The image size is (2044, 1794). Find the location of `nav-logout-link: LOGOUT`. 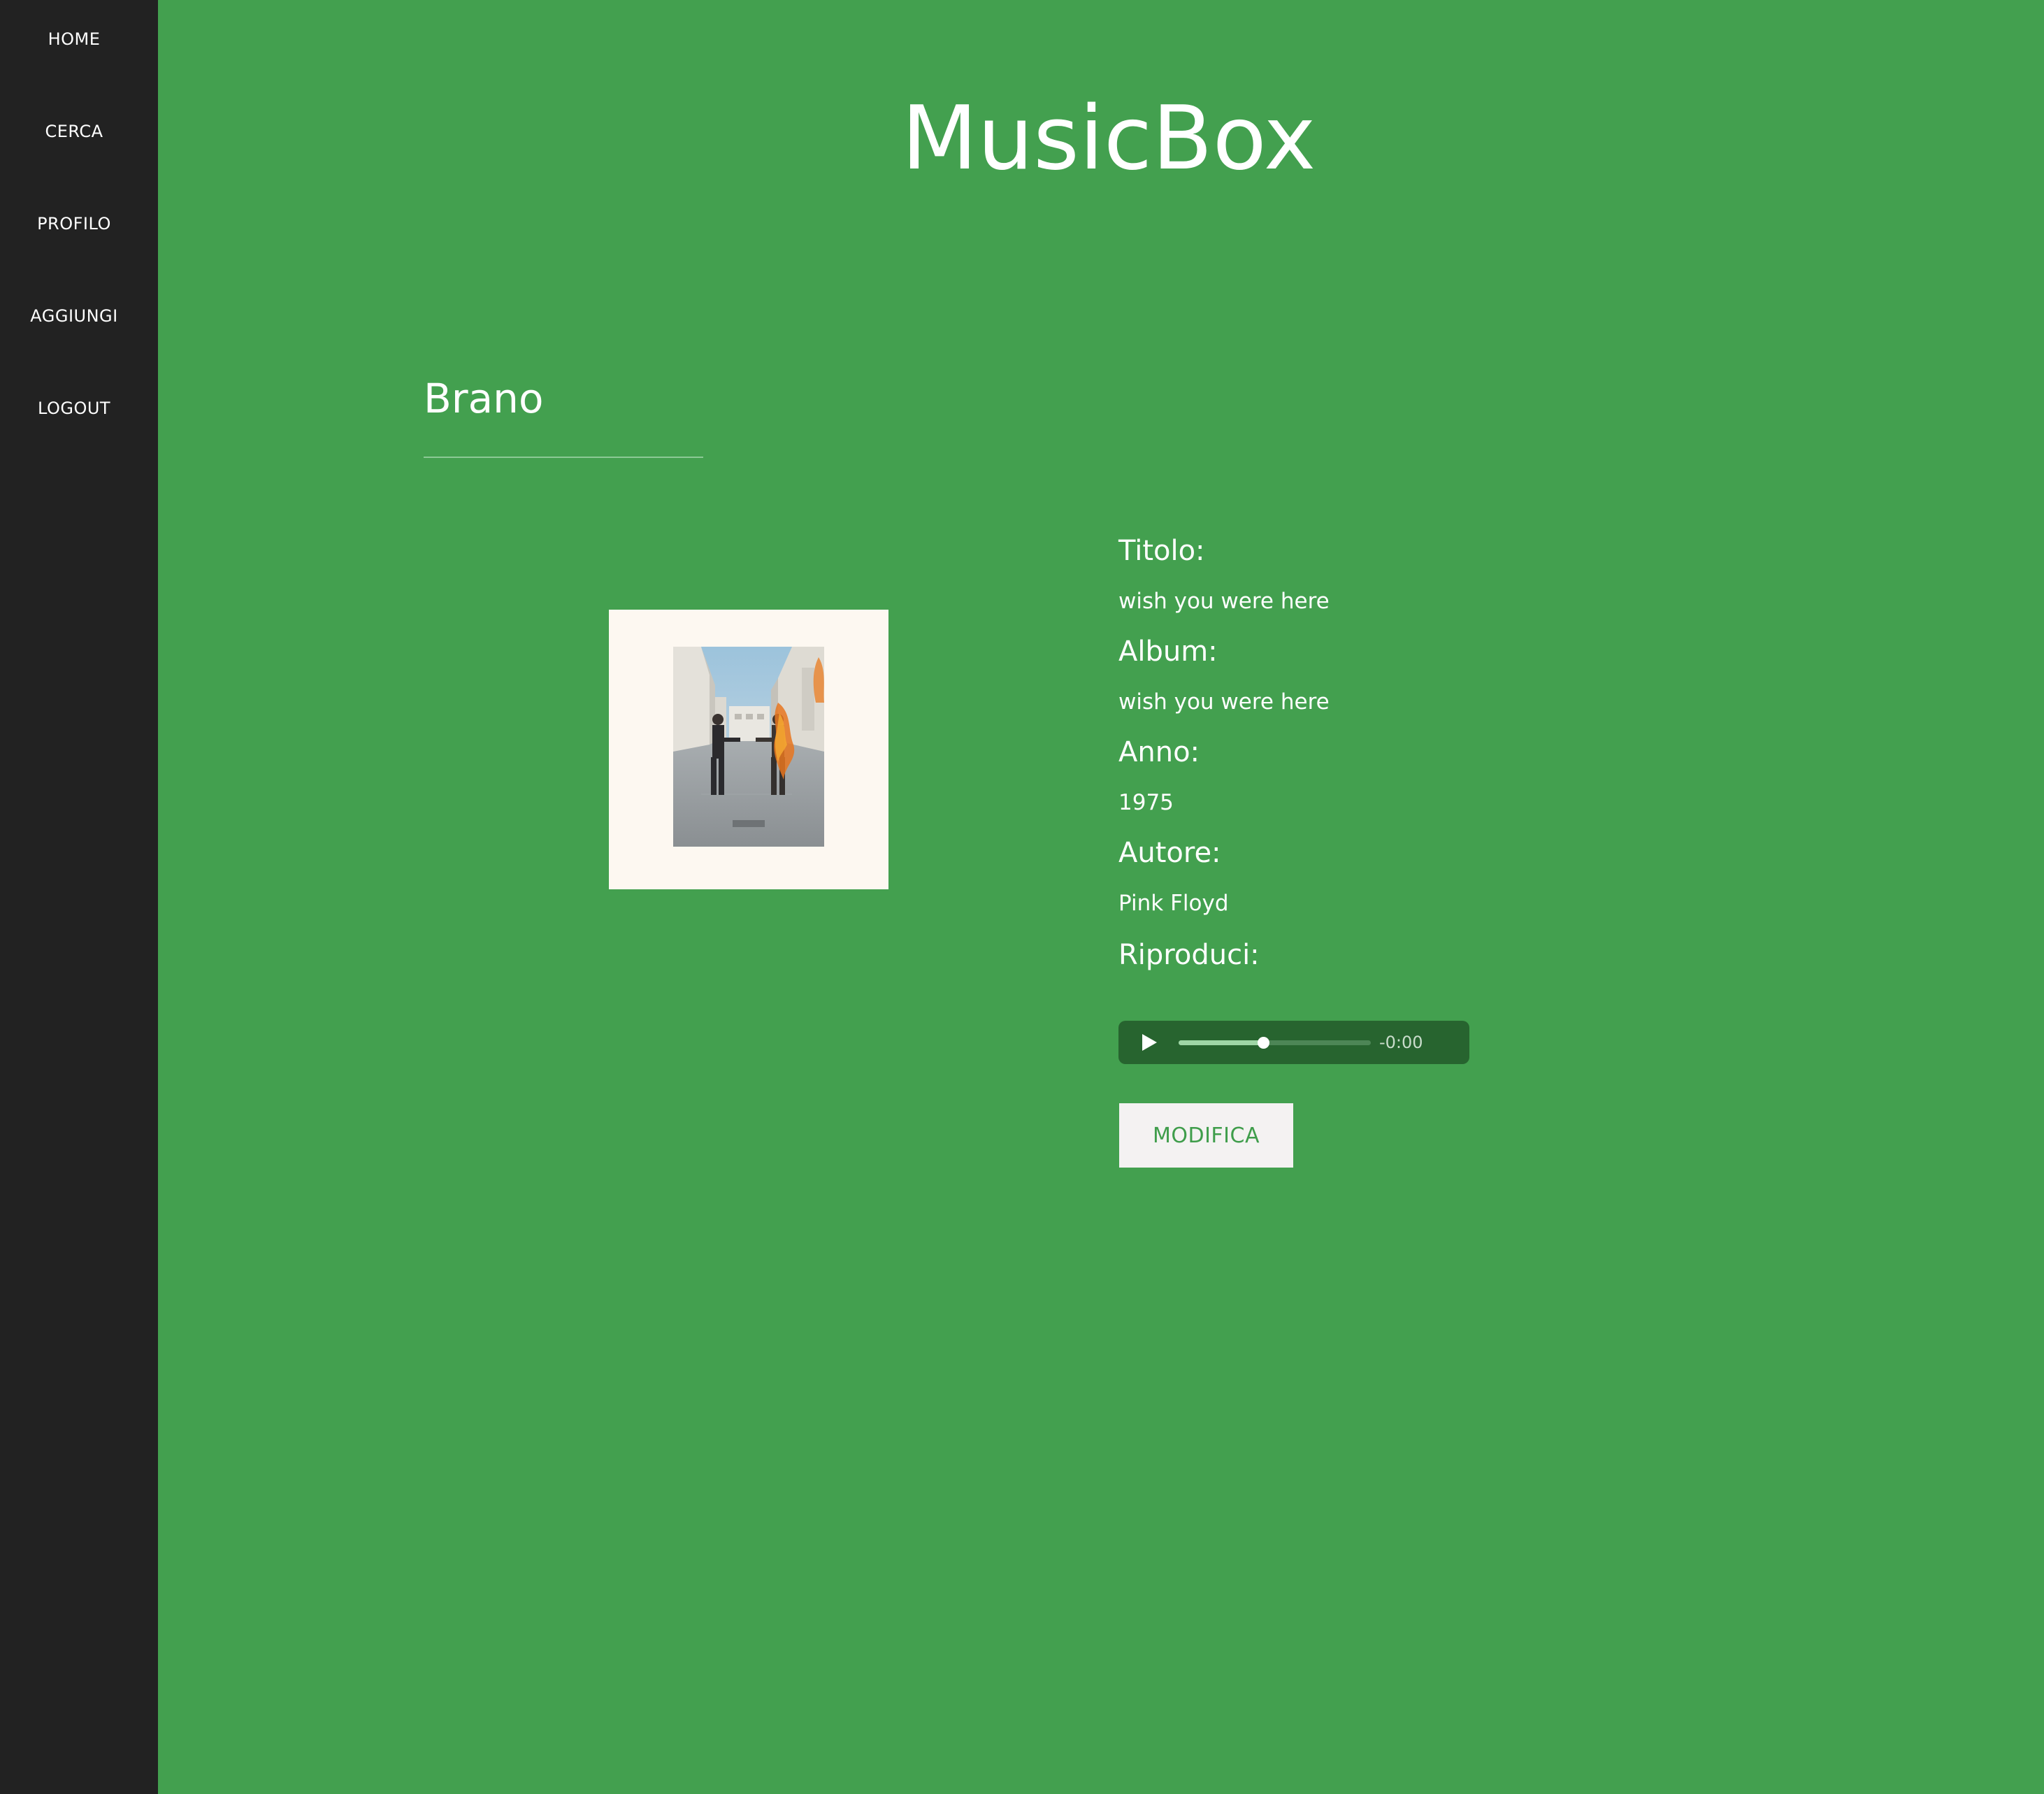

nav-logout-link: LOGOUT is located at coordinates (74, 408).